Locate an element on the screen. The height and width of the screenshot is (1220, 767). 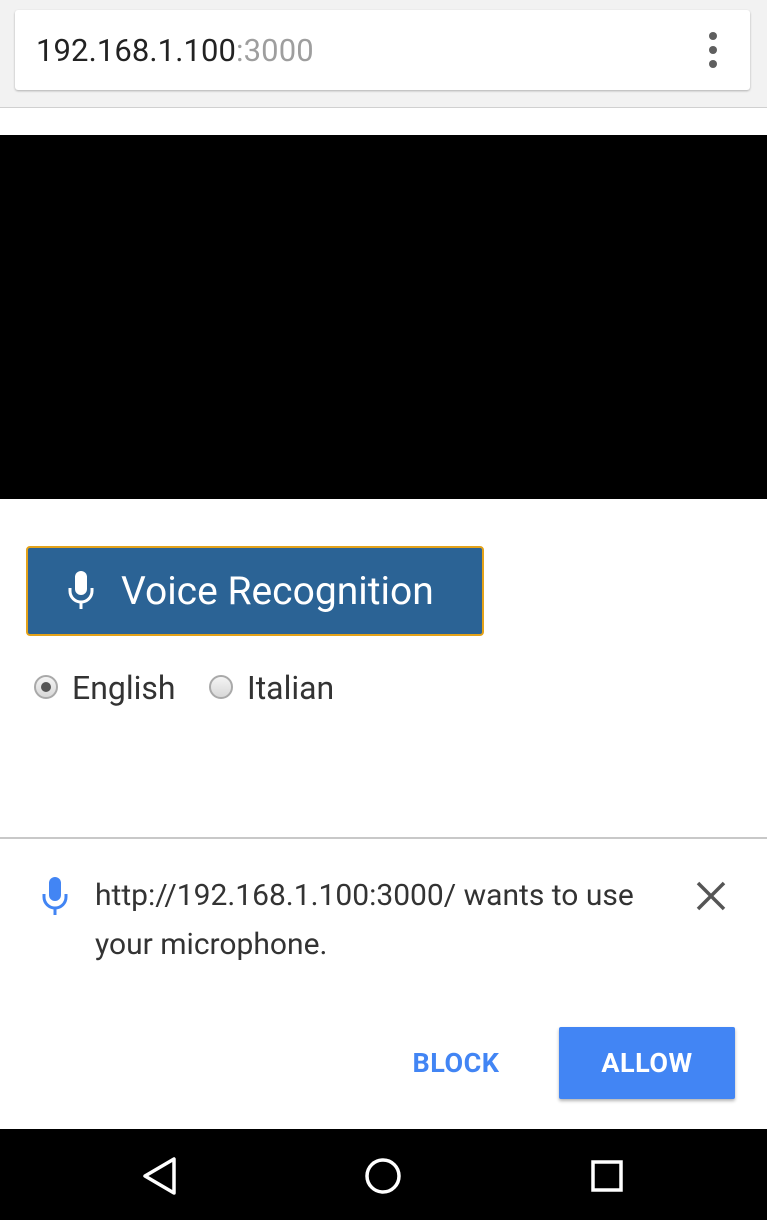
block-button: BLOCK is located at coordinates (456, 1063).